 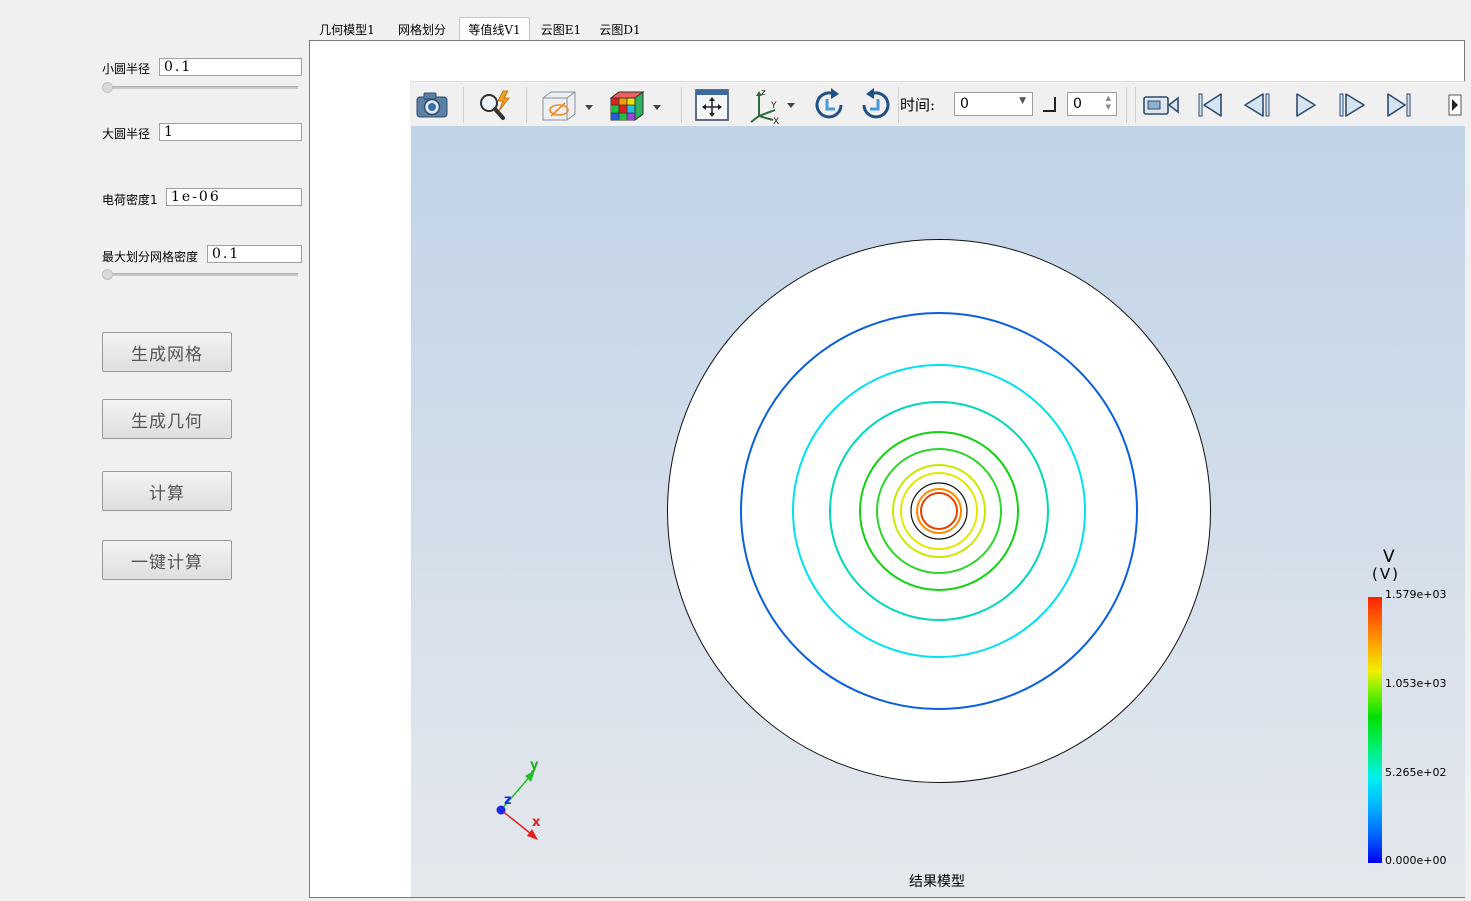 I want to click on small-radius-input: 0.1, so click(x=230, y=67).